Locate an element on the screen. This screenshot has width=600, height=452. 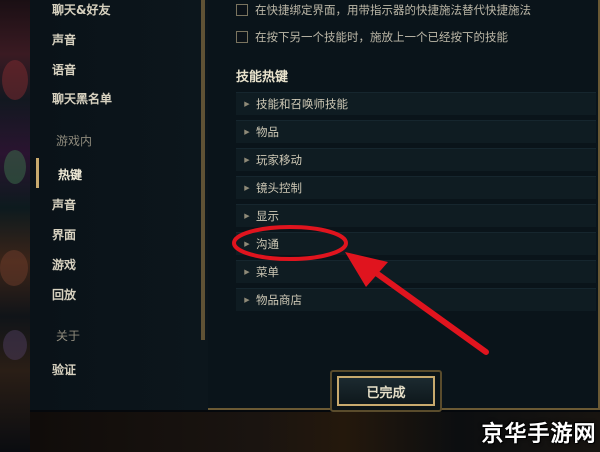
background-champion-art is located at coordinates (15, 226).